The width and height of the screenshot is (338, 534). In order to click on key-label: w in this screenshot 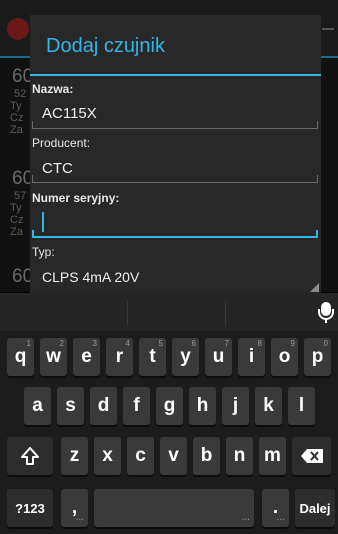, I will do `click(53, 356)`.